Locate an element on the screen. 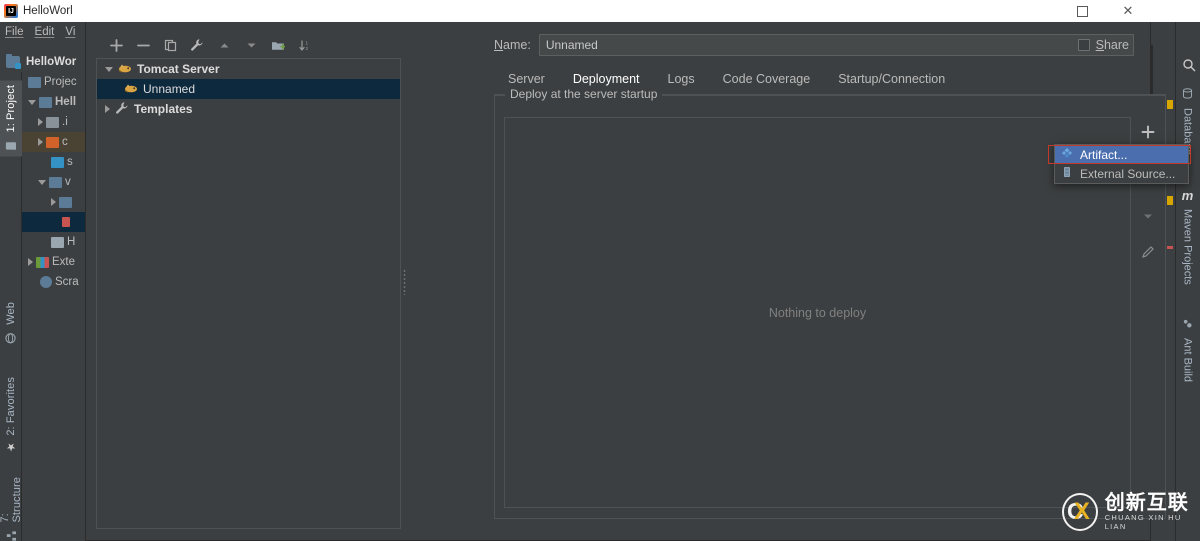 This screenshot has width=1200, height=541. watermark-letter-x: X is located at coordinates (1081, 511).